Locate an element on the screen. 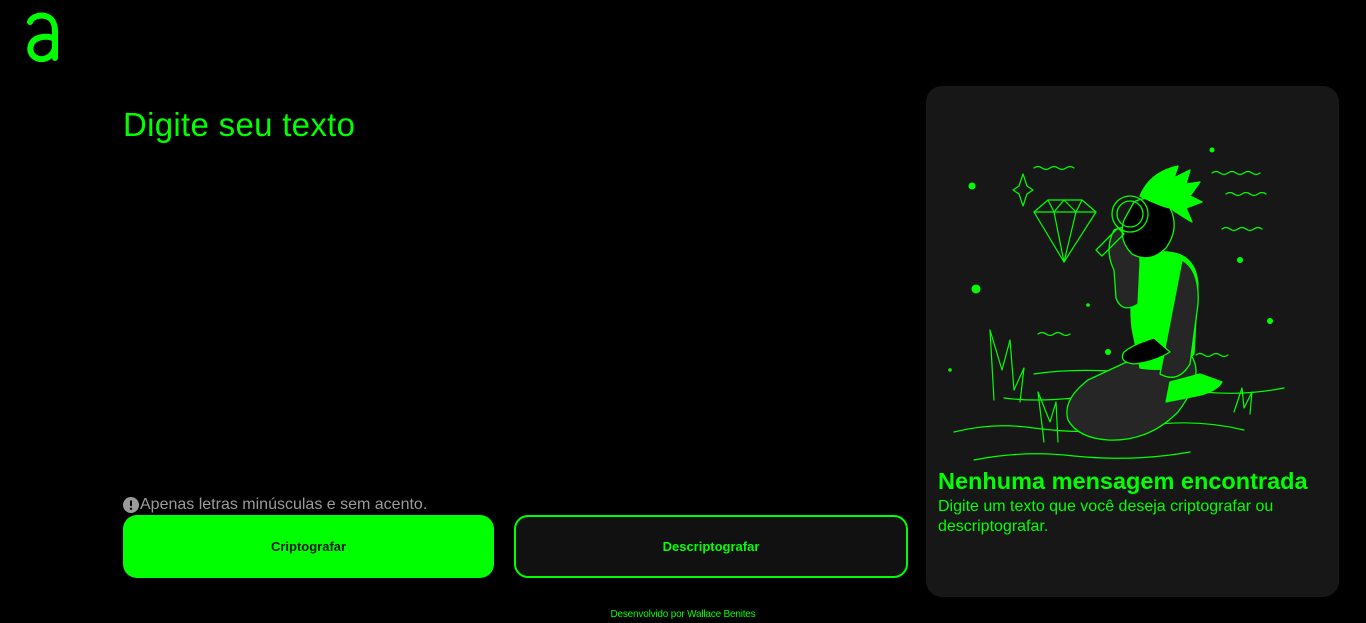 This screenshot has width=1366, height=623. alura-logo-icon is located at coordinates (43, 38).